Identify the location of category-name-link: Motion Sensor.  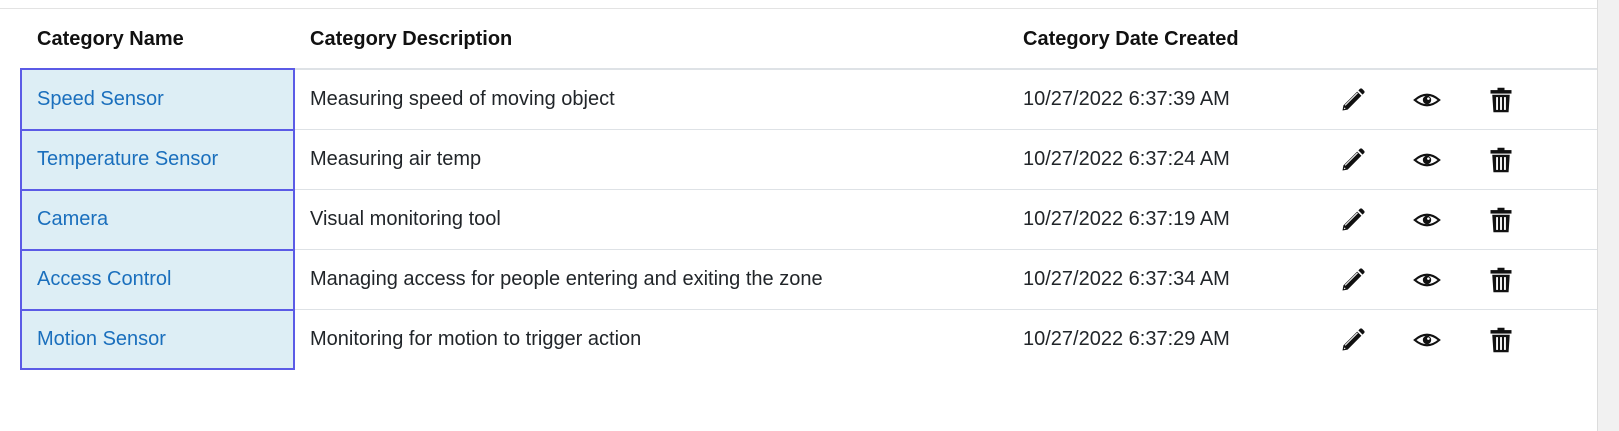
(101, 339).